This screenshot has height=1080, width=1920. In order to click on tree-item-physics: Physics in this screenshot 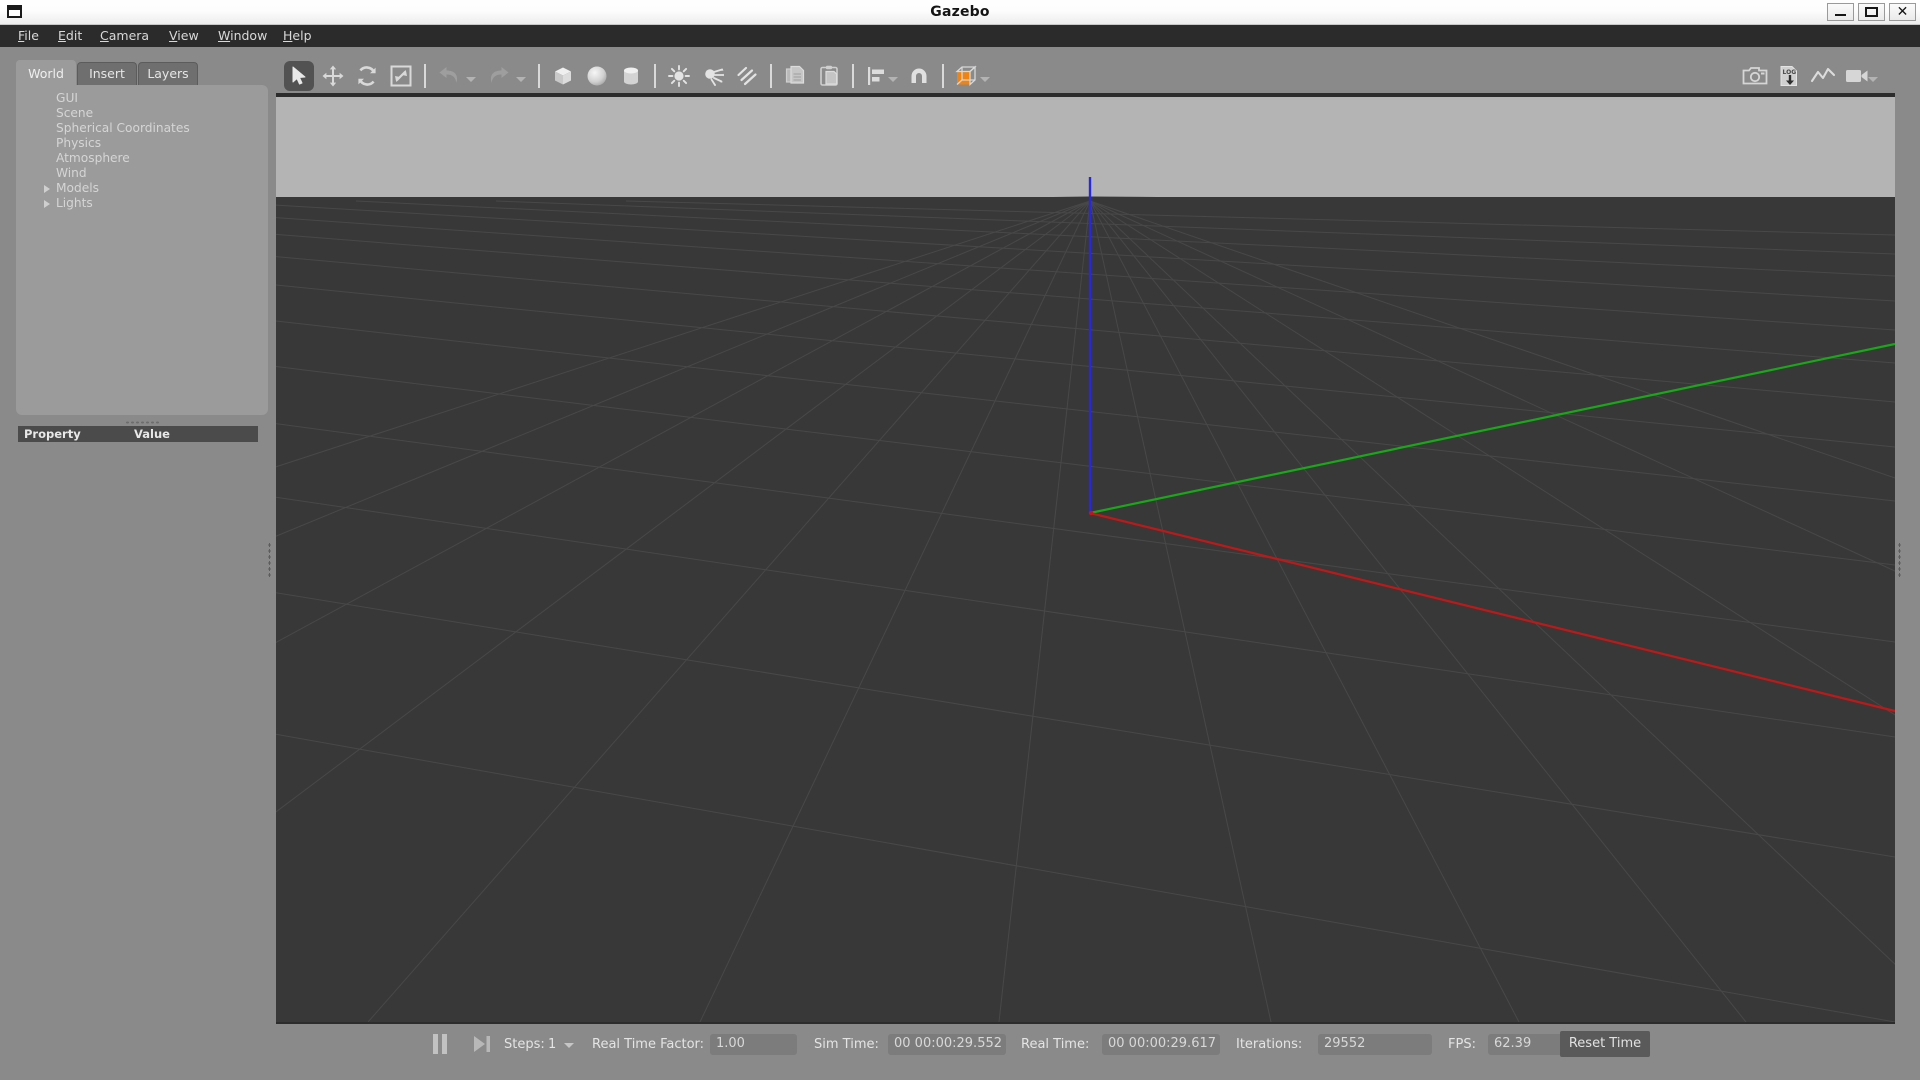, I will do `click(142, 143)`.